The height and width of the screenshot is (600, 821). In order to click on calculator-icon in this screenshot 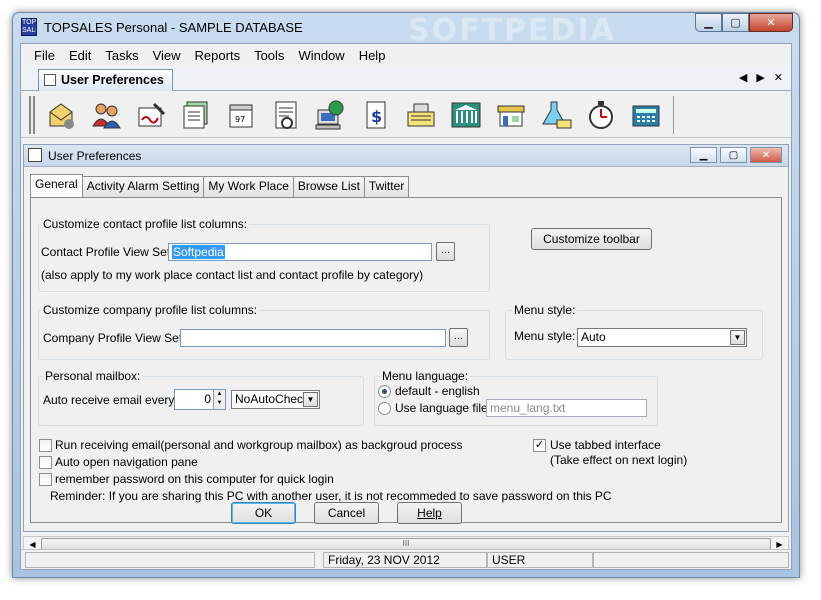, I will do `click(646, 115)`.